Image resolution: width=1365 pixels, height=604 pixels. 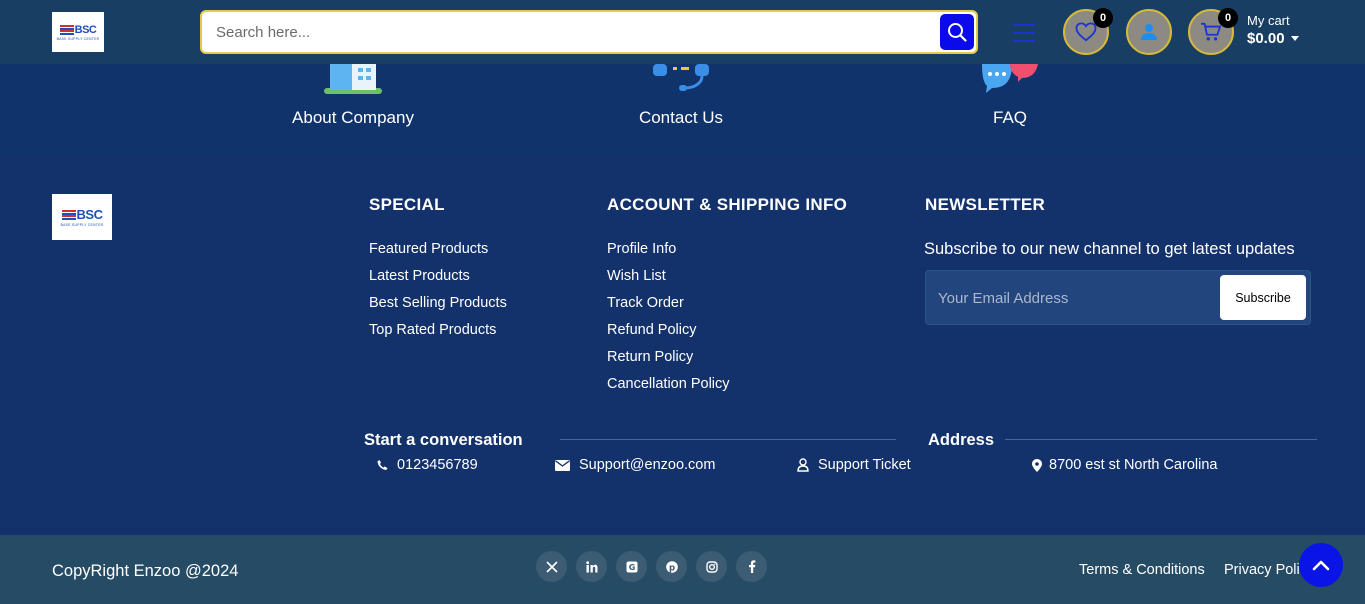 I want to click on map-pin-icon, so click(x=1037, y=465).